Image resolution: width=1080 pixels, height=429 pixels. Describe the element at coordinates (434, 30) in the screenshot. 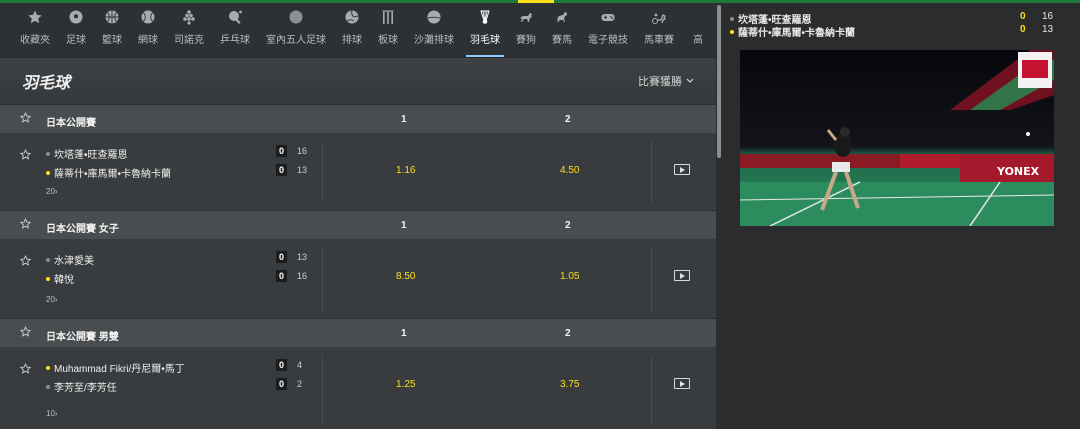

I see `sport-tab-9: 沙灘排球` at that location.